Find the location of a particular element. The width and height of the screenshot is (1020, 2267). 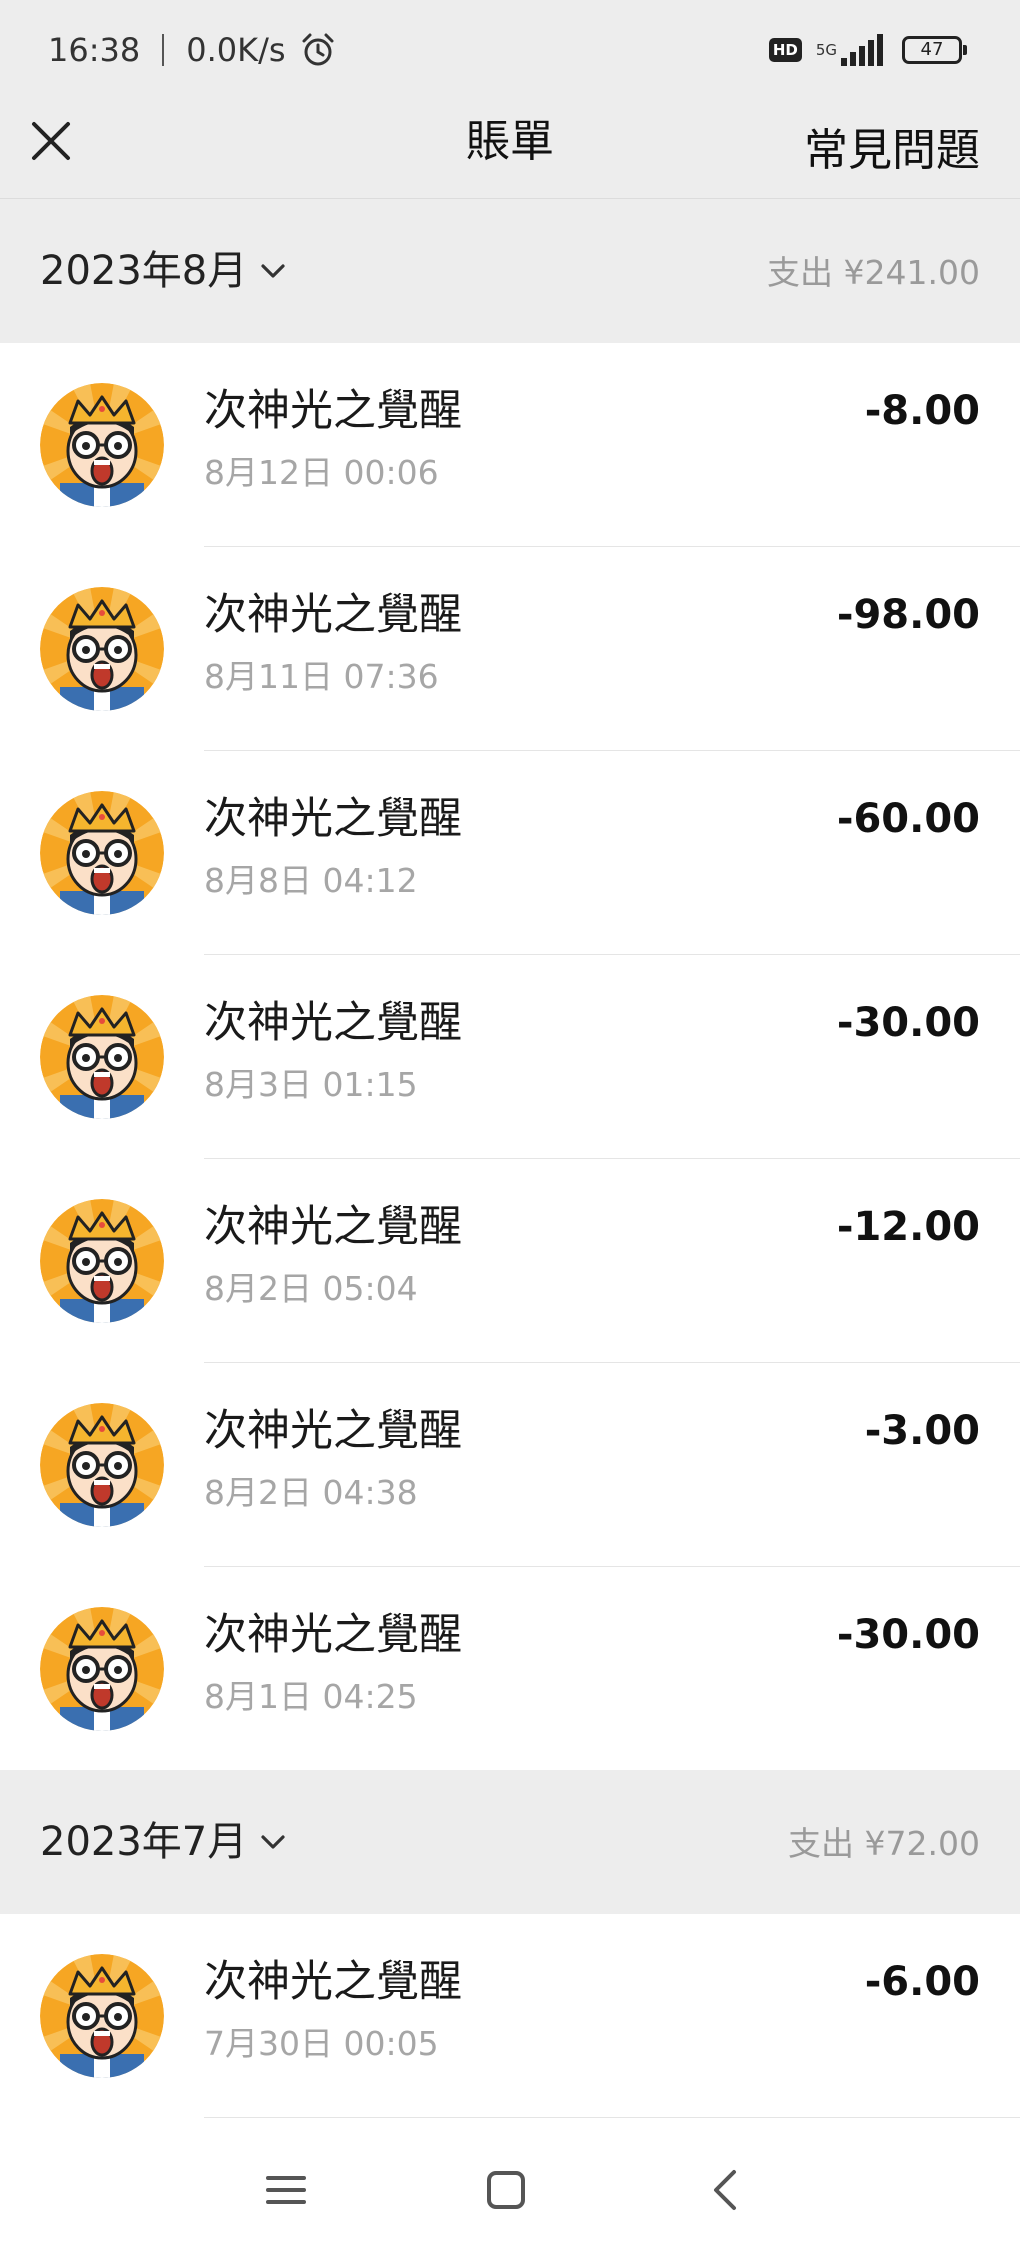

network-speed: 0.0K/s is located at coordinates (236, 50).